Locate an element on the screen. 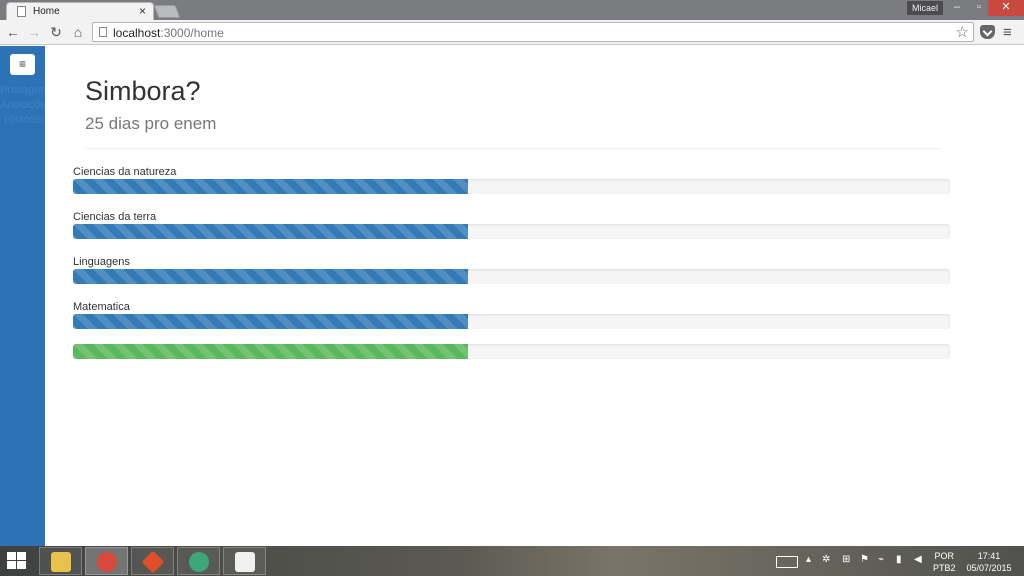 This screenshot has height=576, width=1024. show-hidden-icons-icon: ▴ is located at coordinates (808, 559).